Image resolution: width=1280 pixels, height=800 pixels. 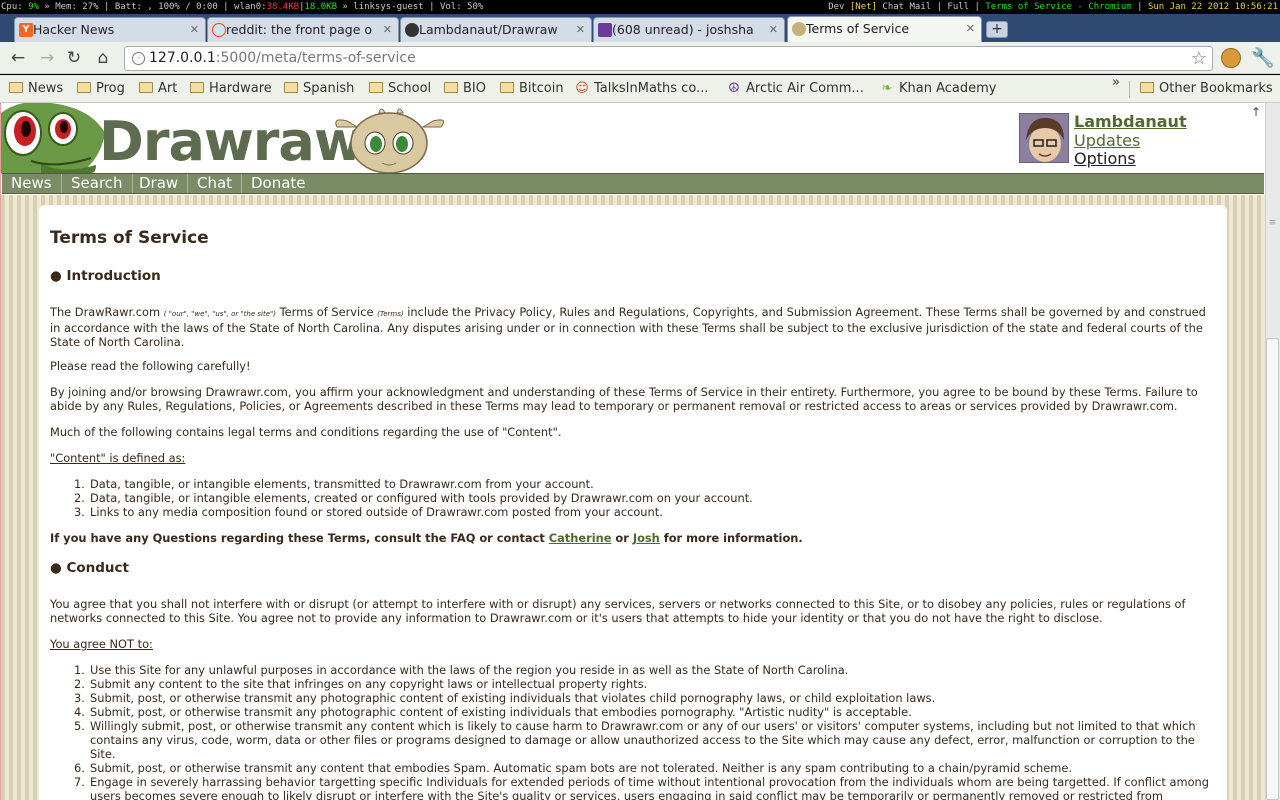 I want to click on page-title: Terms of Service, so click(x=129, y=238).